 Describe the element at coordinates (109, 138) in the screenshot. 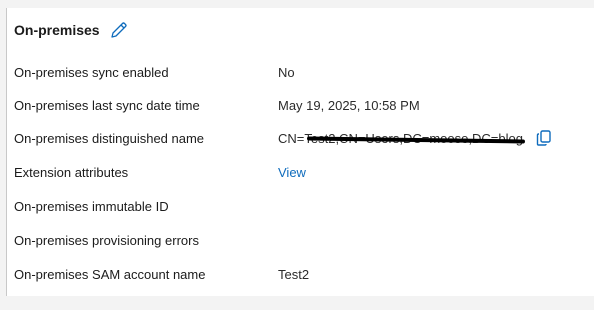

I see `row-label: On-premises distinguished name` at that location.